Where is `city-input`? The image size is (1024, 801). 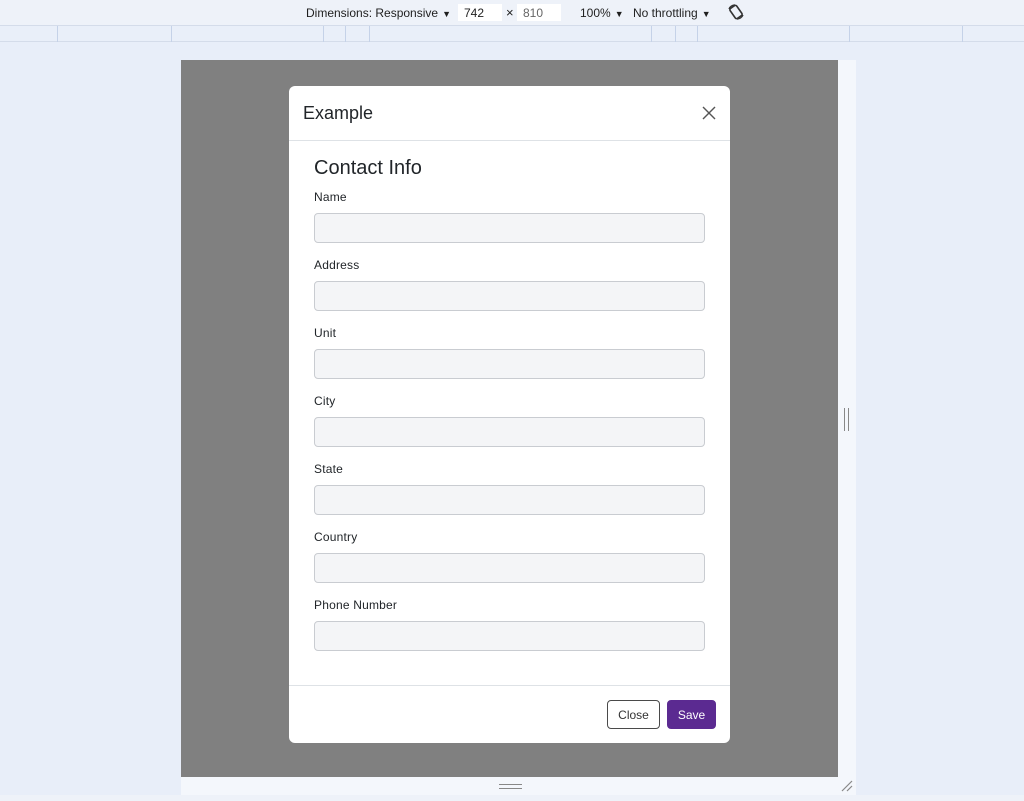 city-input is located at coordinates (509, 432).